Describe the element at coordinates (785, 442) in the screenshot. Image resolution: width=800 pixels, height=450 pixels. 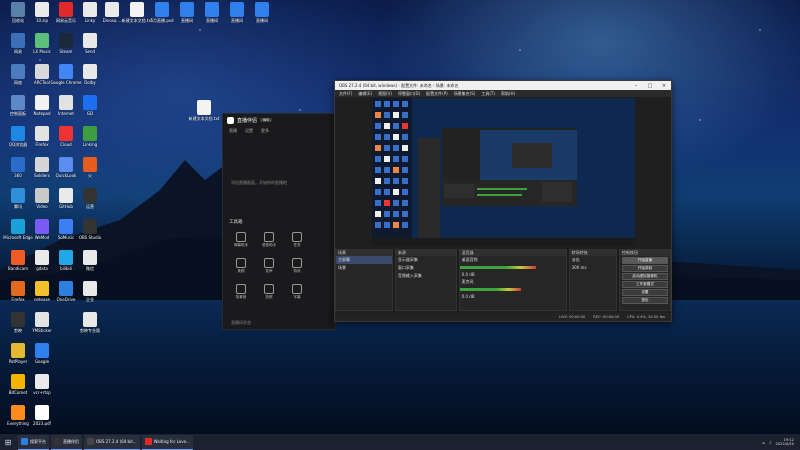
I see `clock: 19:12 2022/4/20` at that location.